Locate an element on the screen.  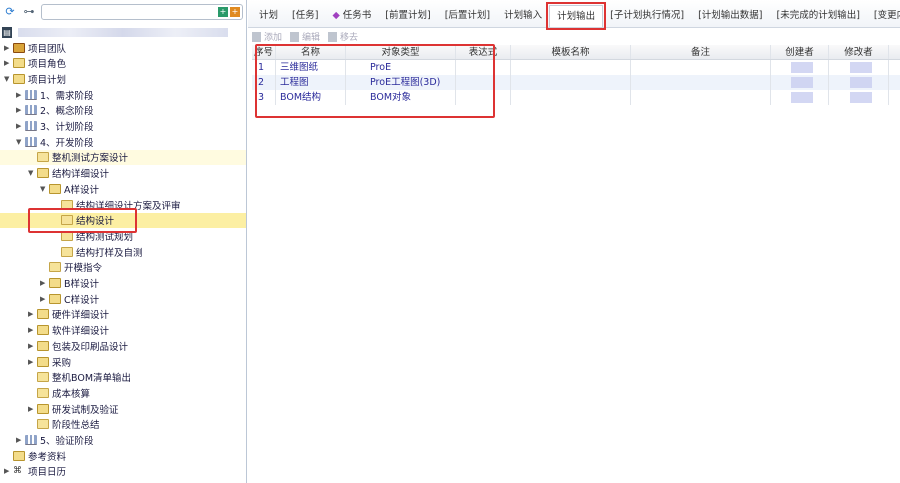
tab-label: [前置计划] is located at coordinates (408, 15).